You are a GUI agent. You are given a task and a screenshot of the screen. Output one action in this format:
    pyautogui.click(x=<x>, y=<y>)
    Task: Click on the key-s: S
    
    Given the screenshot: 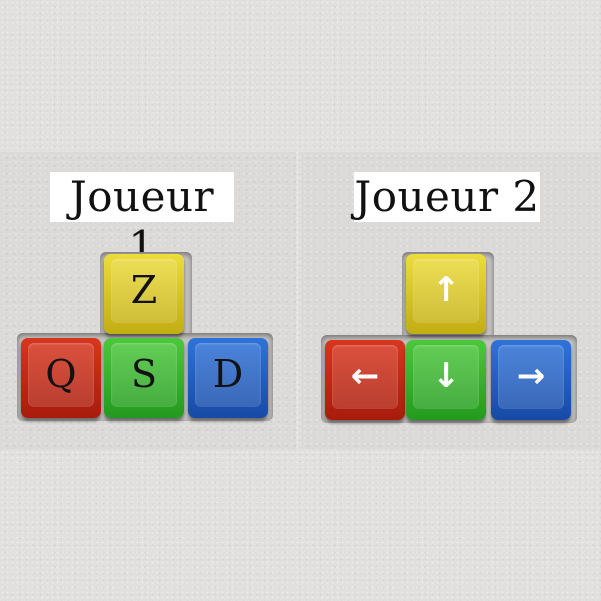 What is the action you would take?
    pyautogui.click(x=144, y=378)
    